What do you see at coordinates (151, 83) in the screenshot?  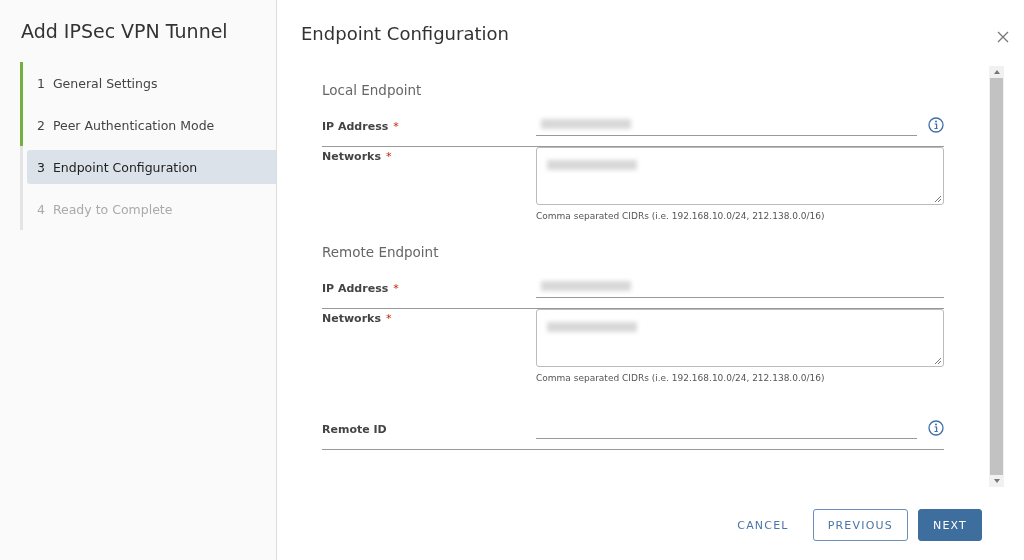 I see `wizard-step: 1 General Settings` at bounding box center [151, 83].